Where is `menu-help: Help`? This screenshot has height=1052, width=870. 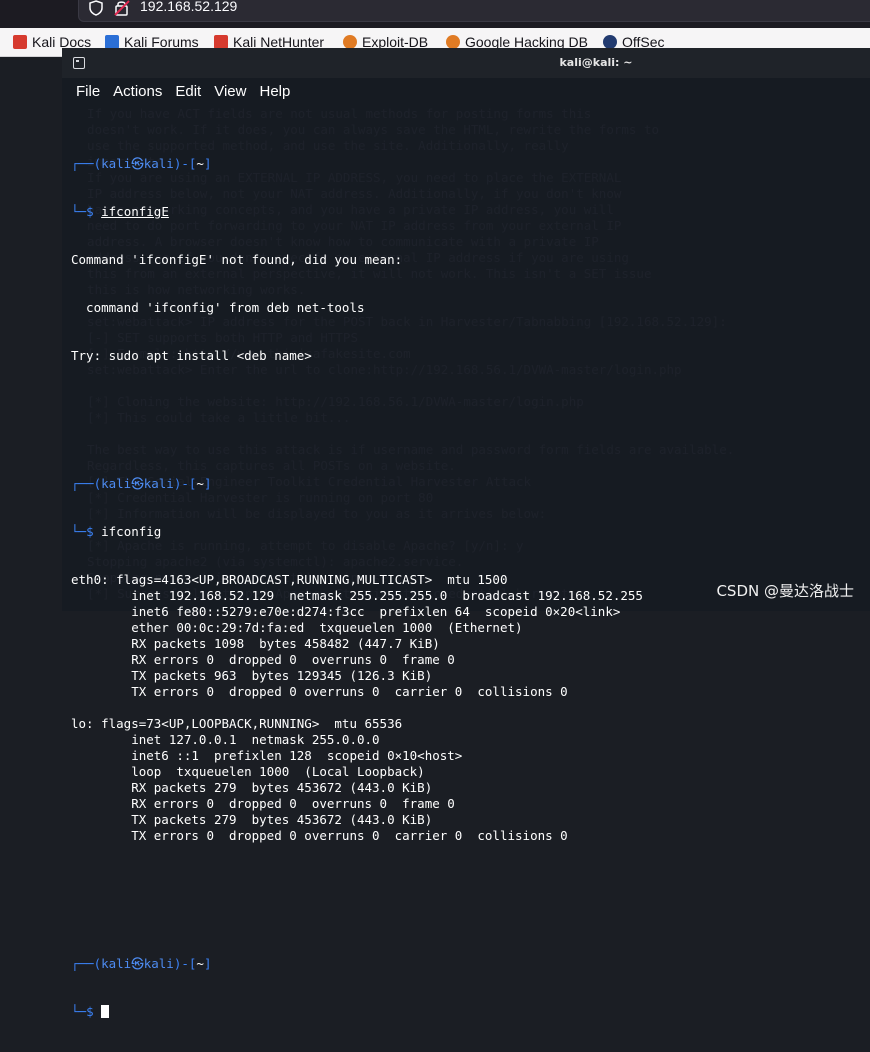
menu-help: Help is located at coordinates (274, 91).